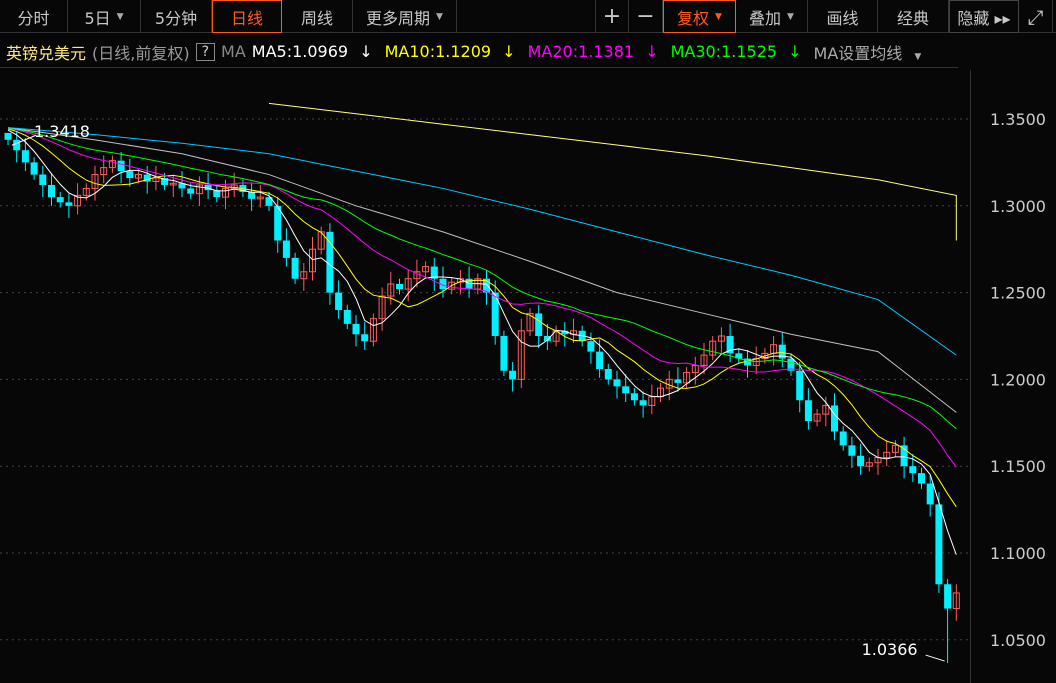  I want to click on ma30-value: MA30:1.1525 ↓, so click(736, 51).